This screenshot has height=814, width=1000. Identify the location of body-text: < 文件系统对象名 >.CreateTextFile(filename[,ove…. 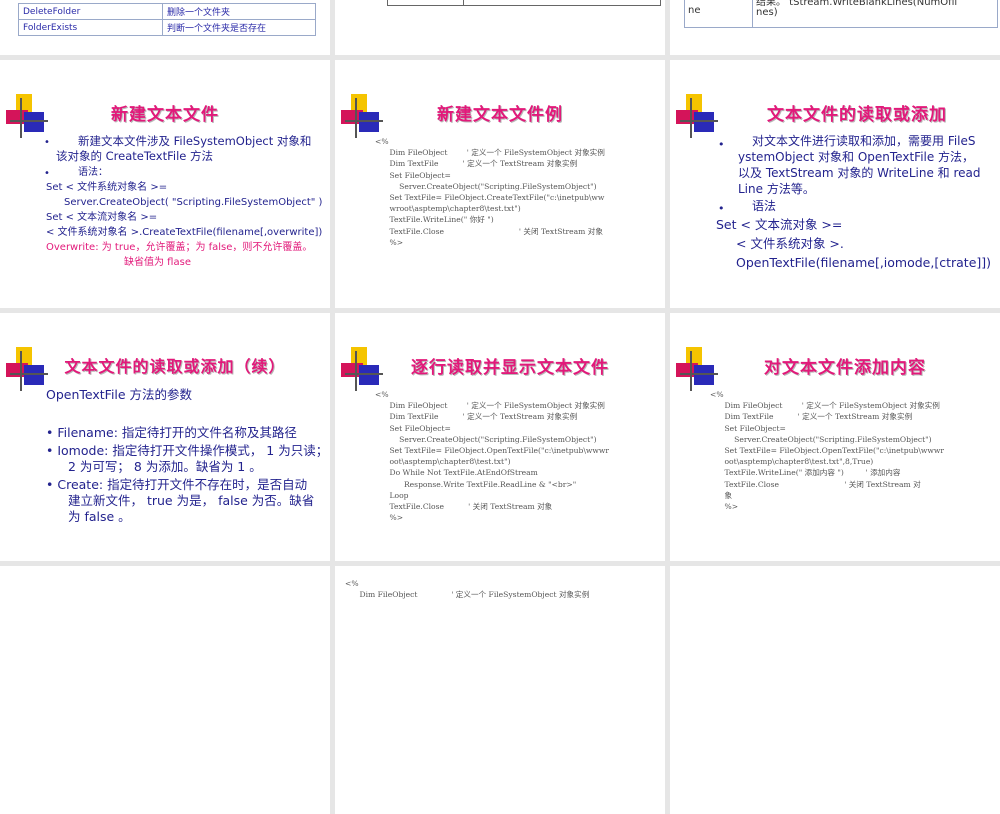
(184, 232).